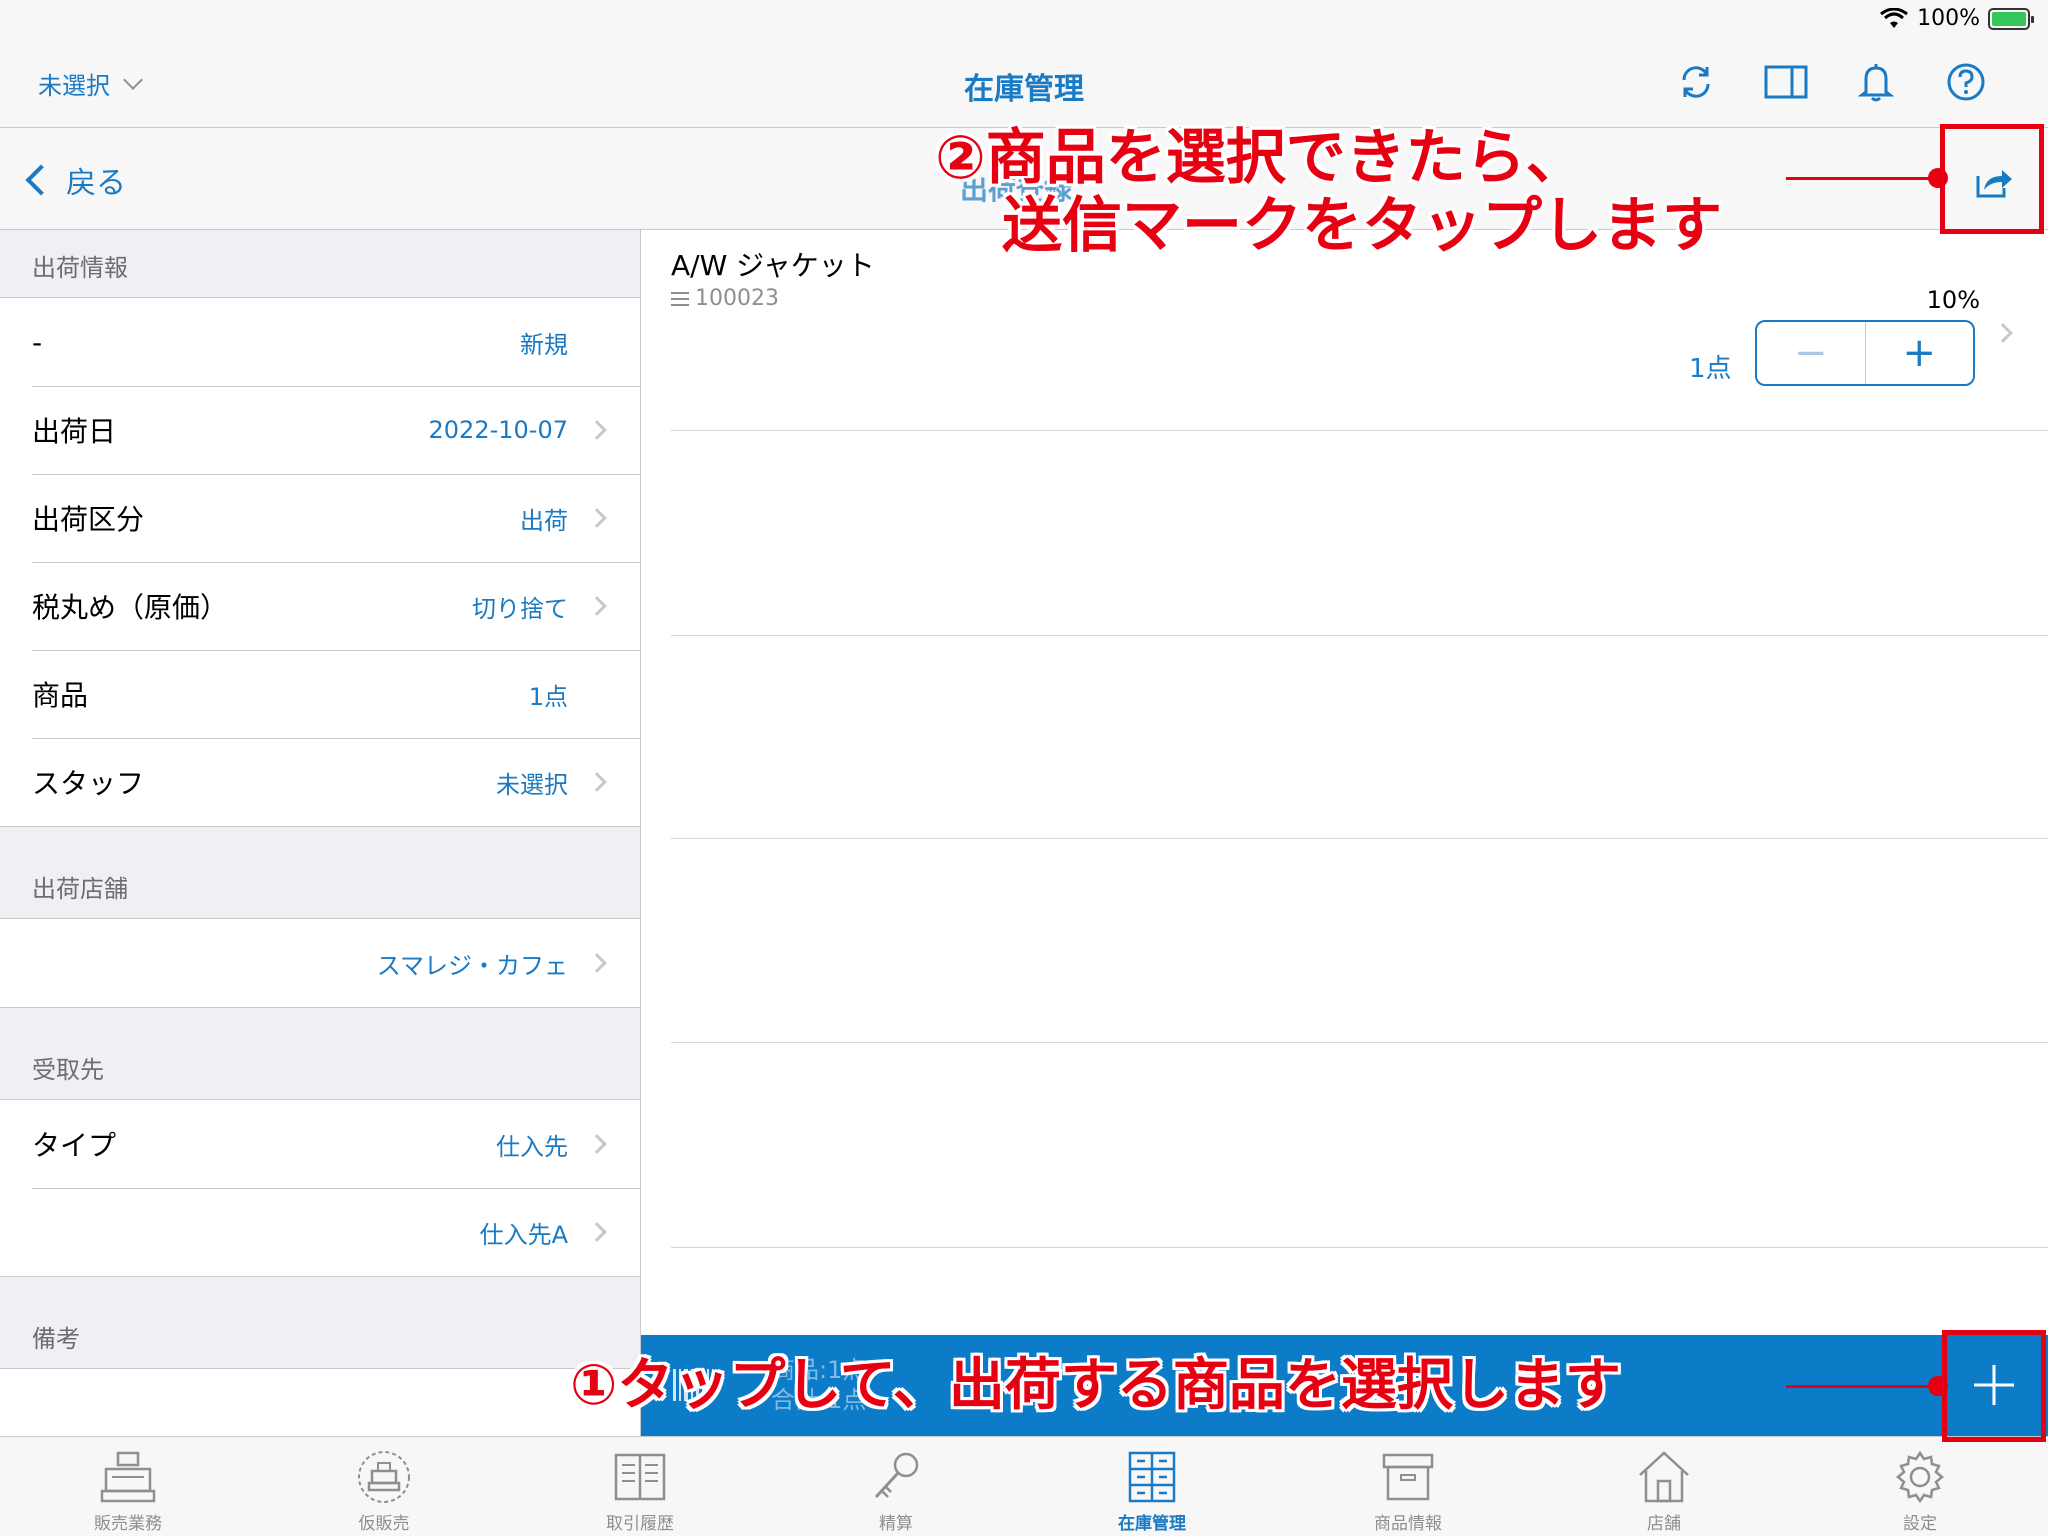 The image size is (2048, 1536). I want to click on annotation-line-add, so click(1861, 1386).